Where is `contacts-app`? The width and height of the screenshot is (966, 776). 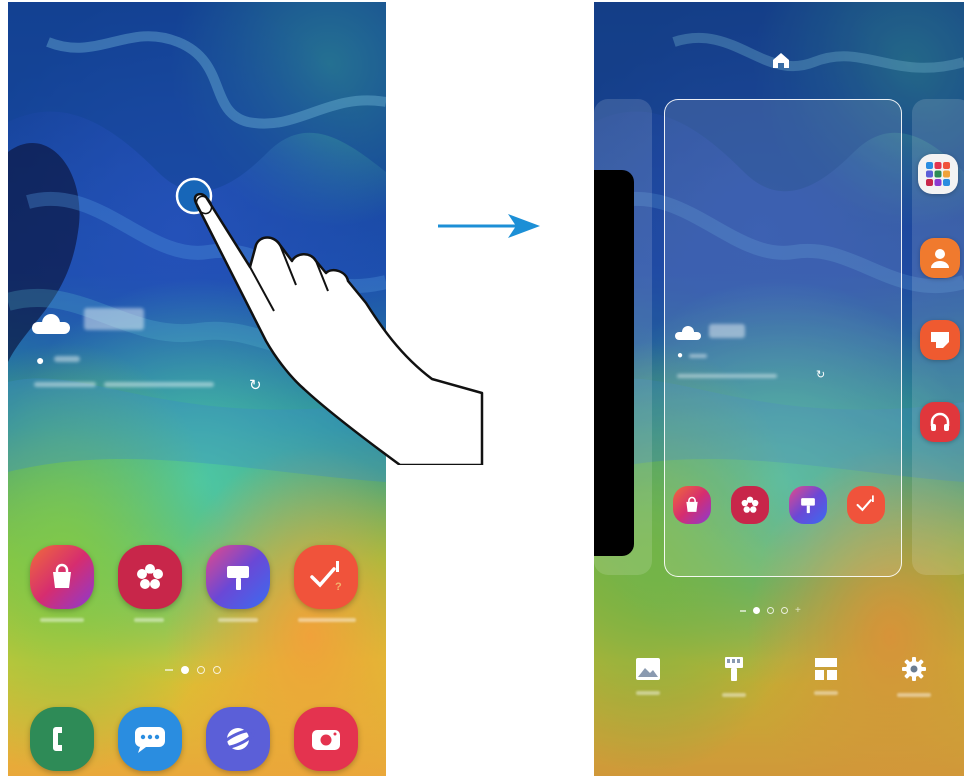 contacts-app is located at coordinates (940, 258).